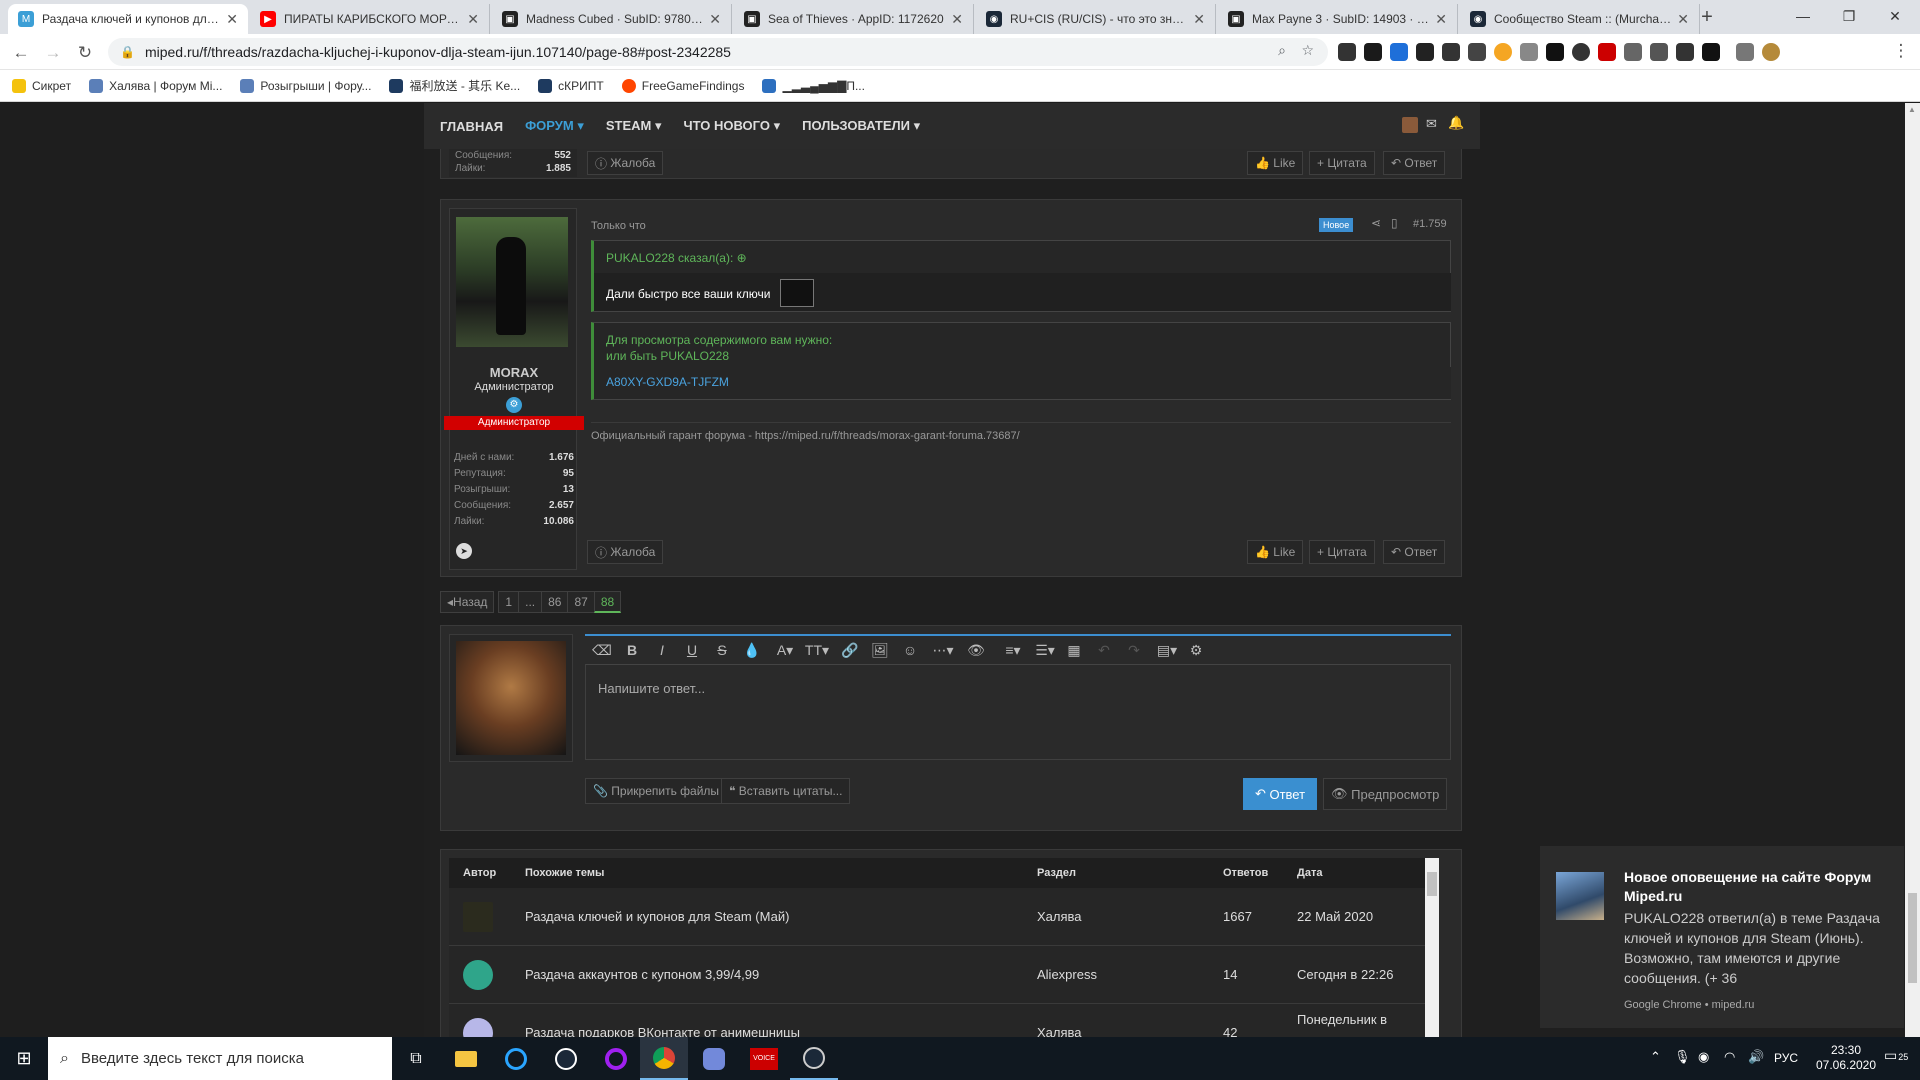 This screenshot has width=1920, height=1080. What do you see at coordinates (1786, 1058) in the screenshot?
I see `language-indicator: РУС` at bounding box center [1786, 1058].